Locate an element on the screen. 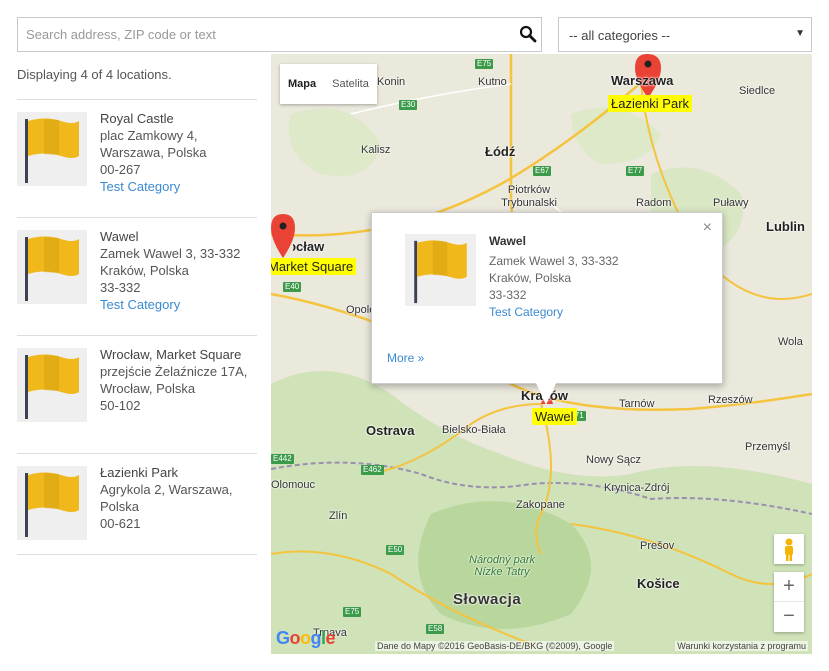 The image size is (829, 671). place-label: Zakopane is located at coordinates (540, 505).